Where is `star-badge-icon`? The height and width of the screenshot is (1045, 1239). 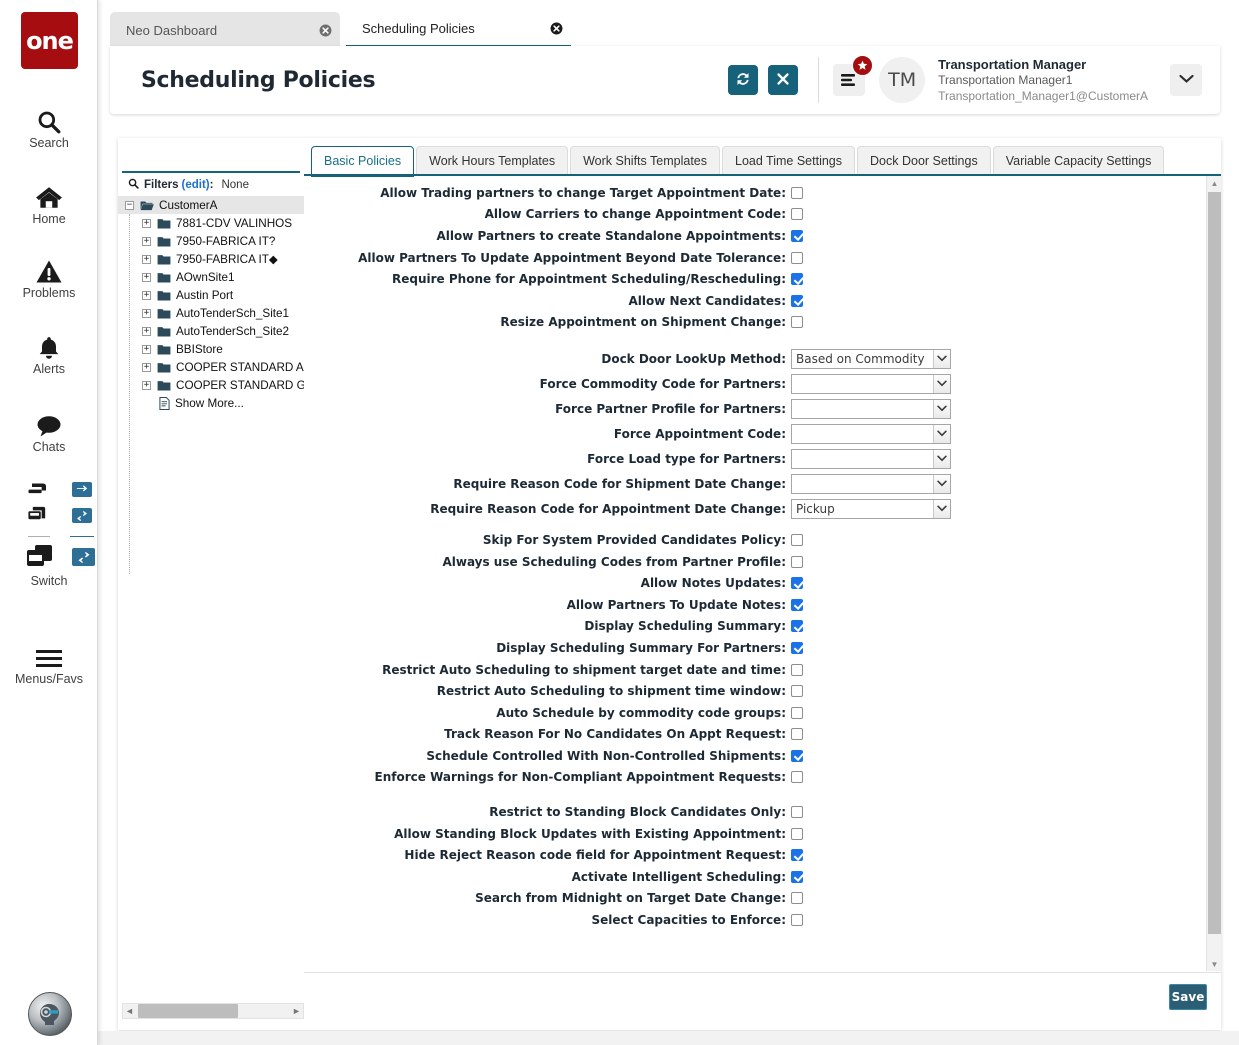 star-badge-icon is located at coordinates (863, 65).